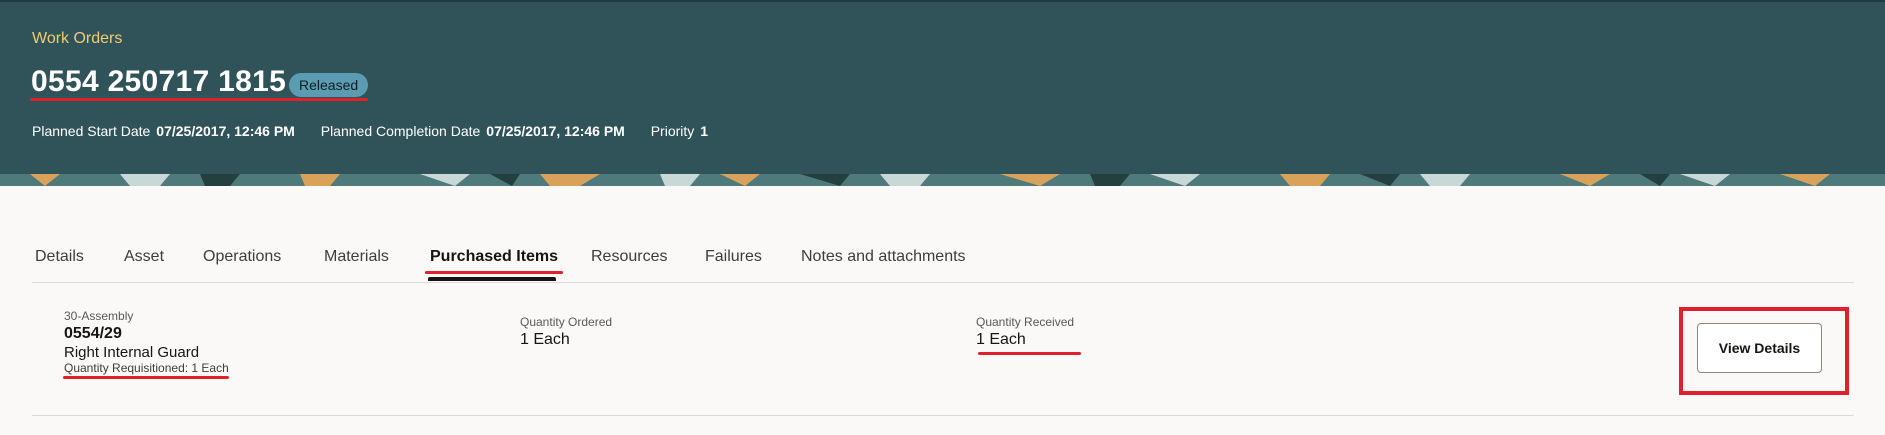  What do you see at coordinates (99, 316) in the screenshot?
I see `operation-label: 30-Assembly` at bounding box center [99, 316].